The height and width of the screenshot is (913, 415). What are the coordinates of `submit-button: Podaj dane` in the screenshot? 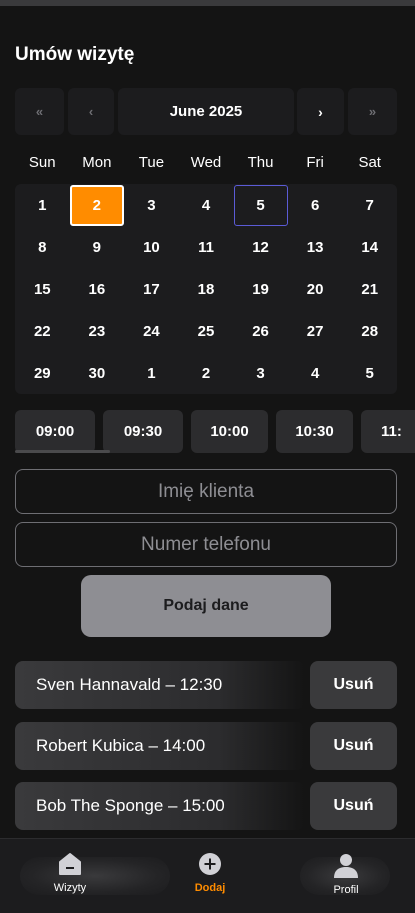 It's located at (206, 606).